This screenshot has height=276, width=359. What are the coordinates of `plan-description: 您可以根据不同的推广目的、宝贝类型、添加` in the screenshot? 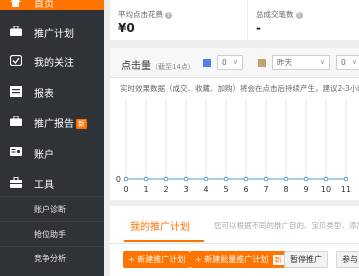 It's located at (286, 225).